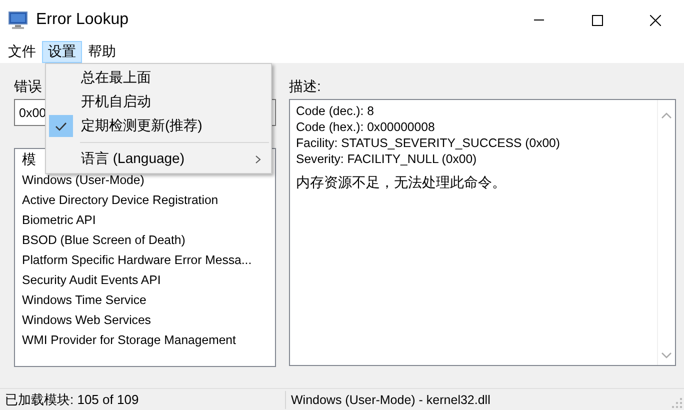 This screenshot has width=684, height=410. I want to click on list-item: Biometric API, so click(145, 220).